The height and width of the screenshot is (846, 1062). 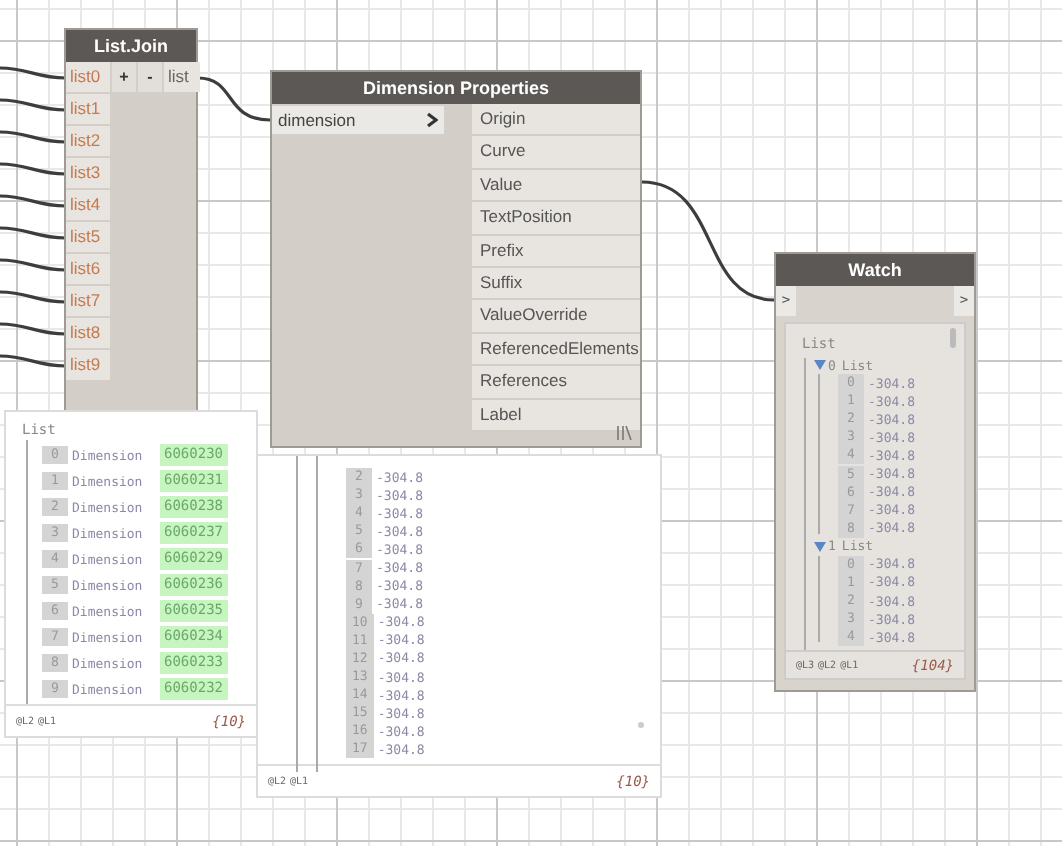 What do you see at coordinates (875, 270) in the screenshot?
I see `node-title: Watch` at bounding box center [875, 270].